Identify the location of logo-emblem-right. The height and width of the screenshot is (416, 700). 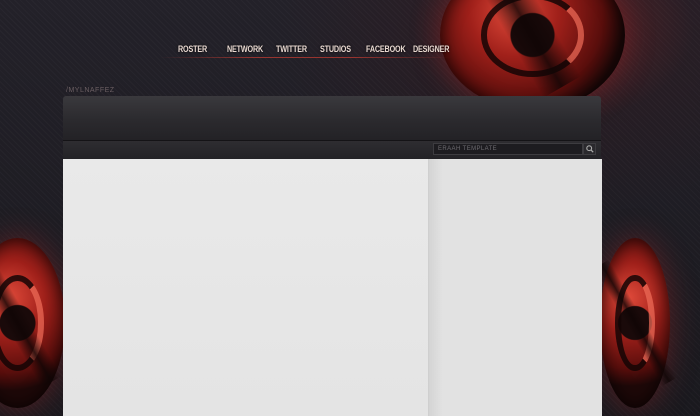
(635, 323).